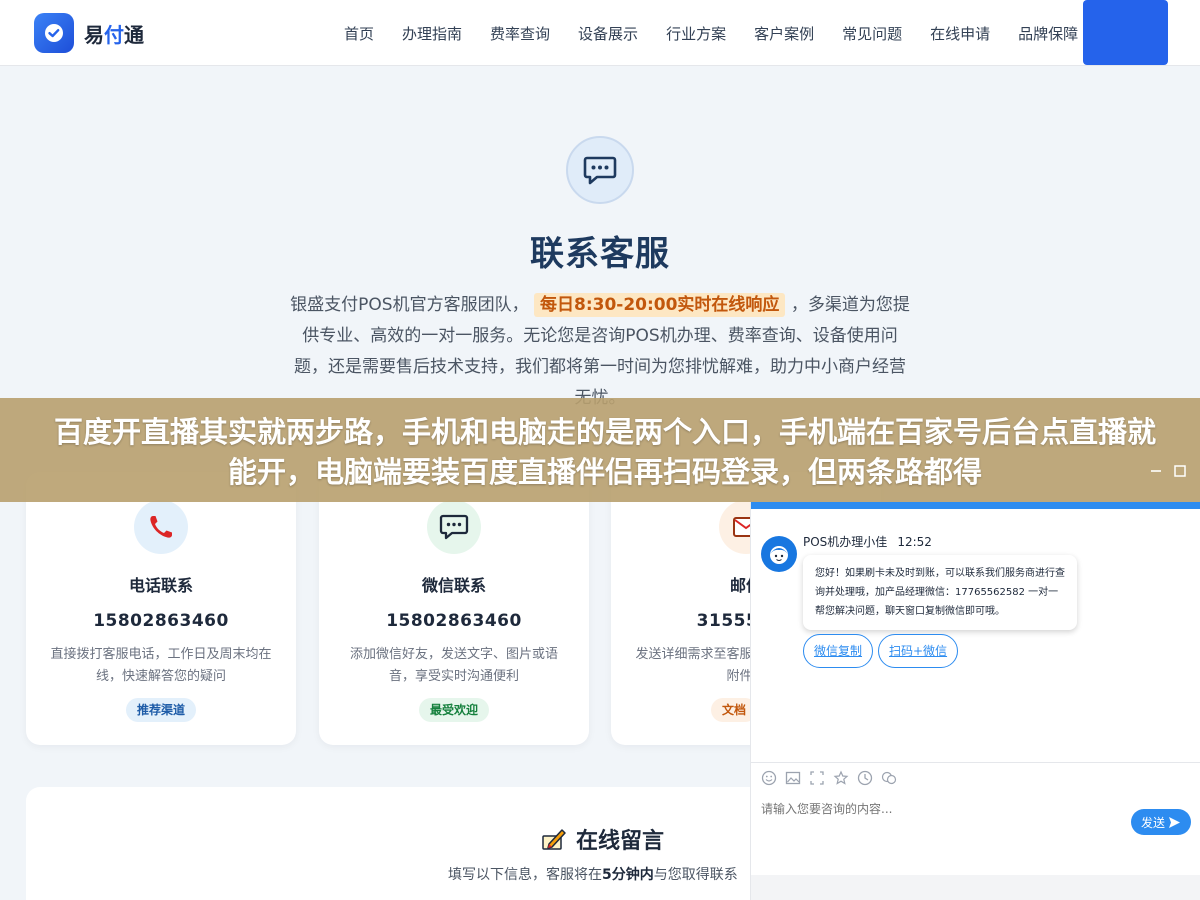 The width and height of the screenshot is (1200, 900). What do you see at coordinates (841, 778) in the screenshot?
I see `rating-icon` at bounding box center [841, 778].